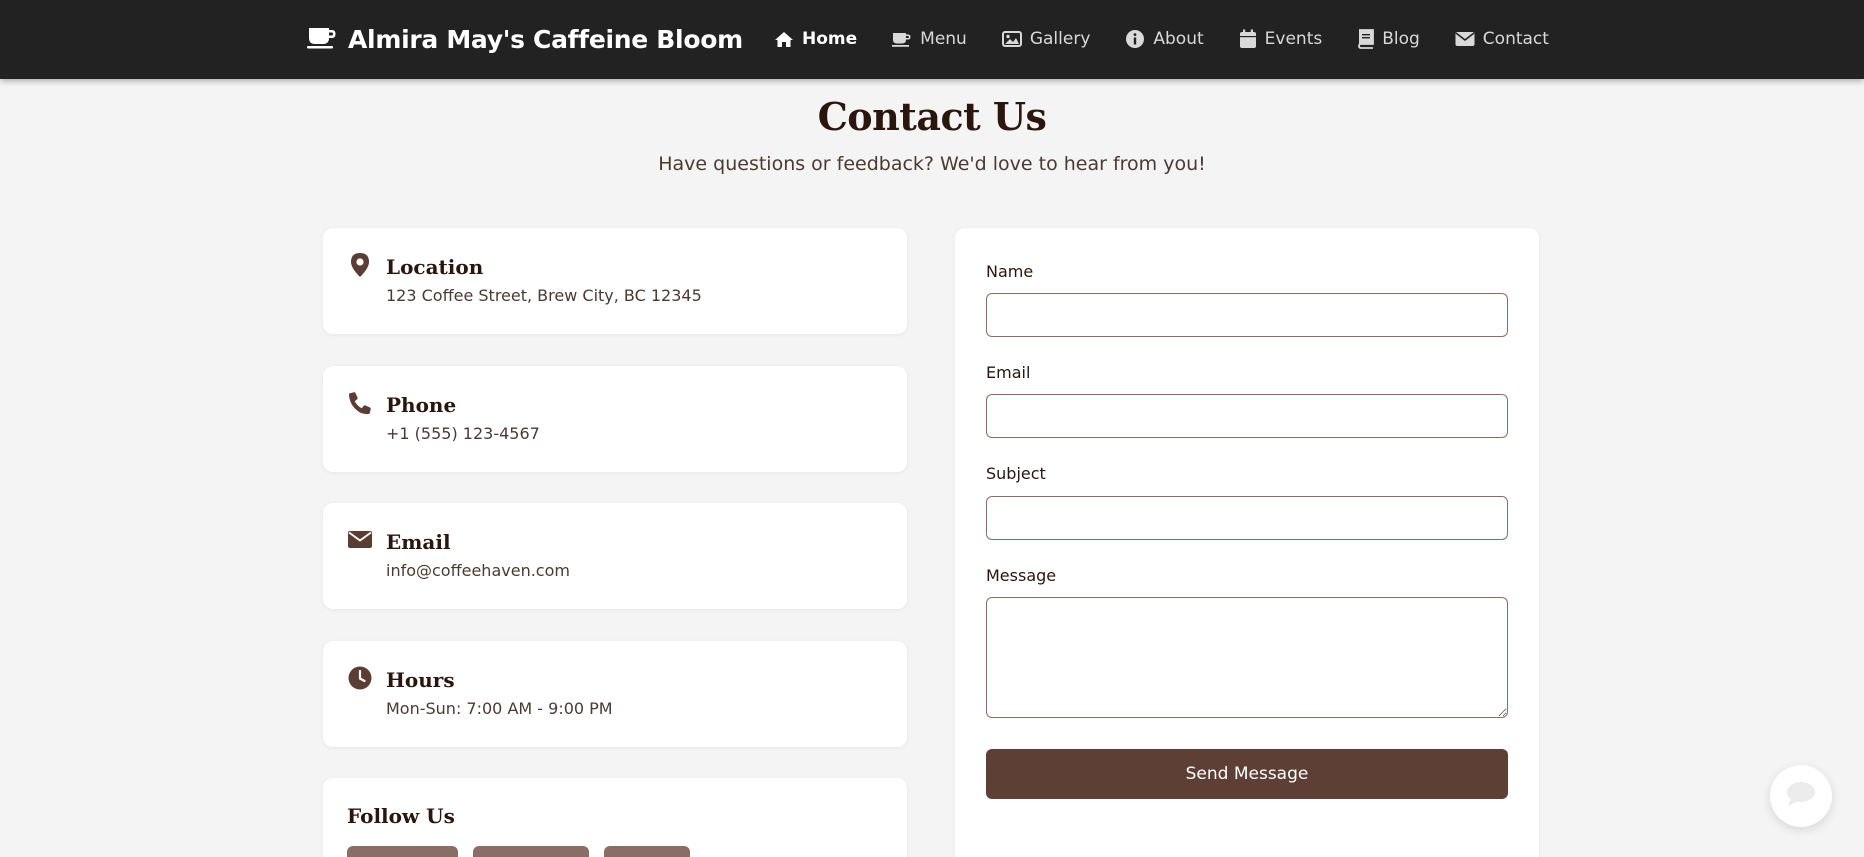 Image resolution: width=1864 pixels, height=857 pixels. Describe the element at coordinates (435, 267) in the screenshot. I see `card-title: Location` at that location.